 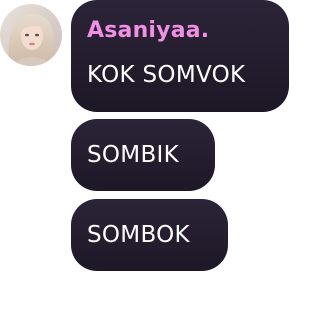 What do you see at coordinates (133, 155) in the screenshot?
I see `message-text: SOMBIK` at bounding box center [133, 155].